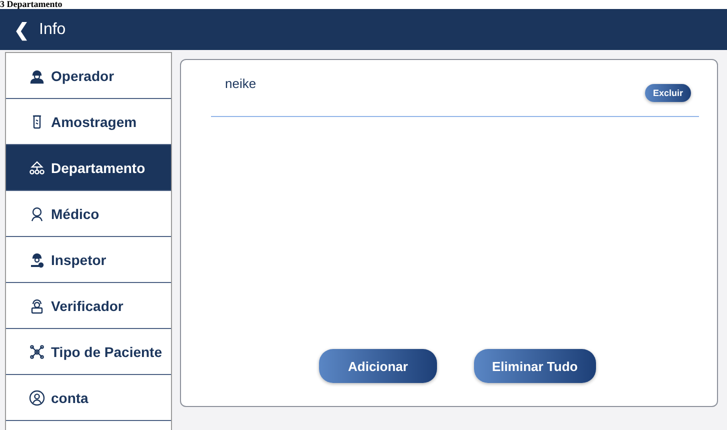 Image resolution: width=727 pixels, height=430 pixels. What do you see at coordinates (37, 168) in the screenshot?
I see `org-chart-icon` at bounding box center [37, 168].